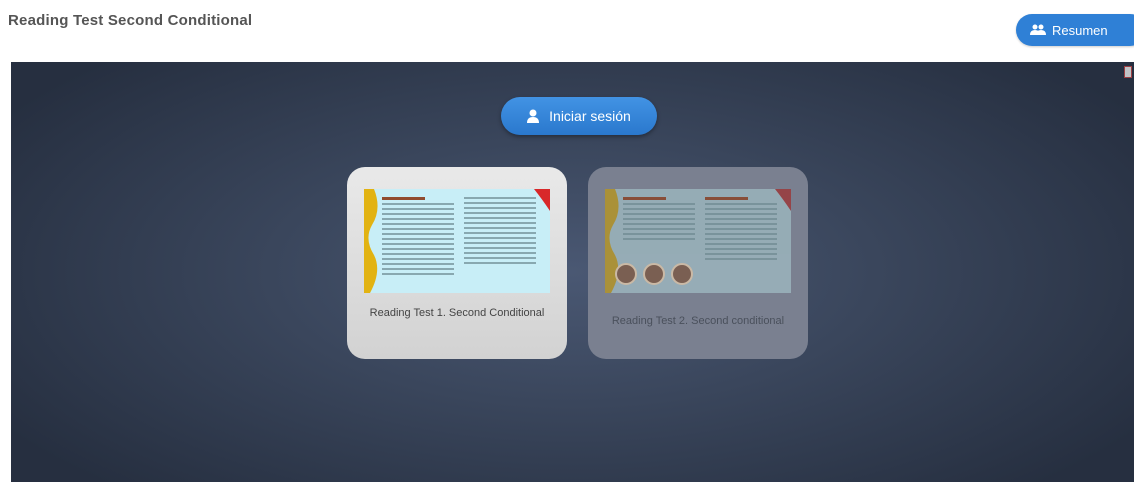 This screenshot has width=1134, height=482. Describe the element at coordinates (1080, 30) in the screenshot. I see `summary-button-label: Resumen` at that location.